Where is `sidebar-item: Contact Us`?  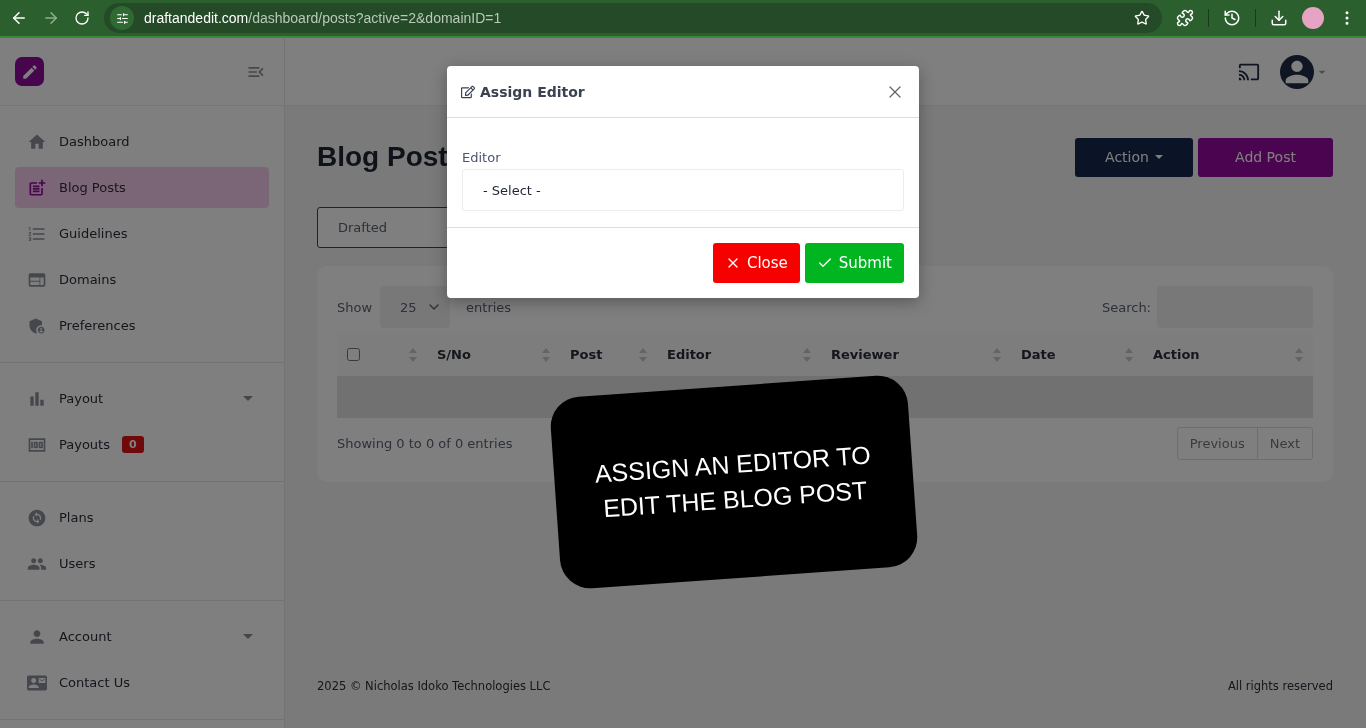 sidebar-item: Contact Us is located at coordinates (142, 682).